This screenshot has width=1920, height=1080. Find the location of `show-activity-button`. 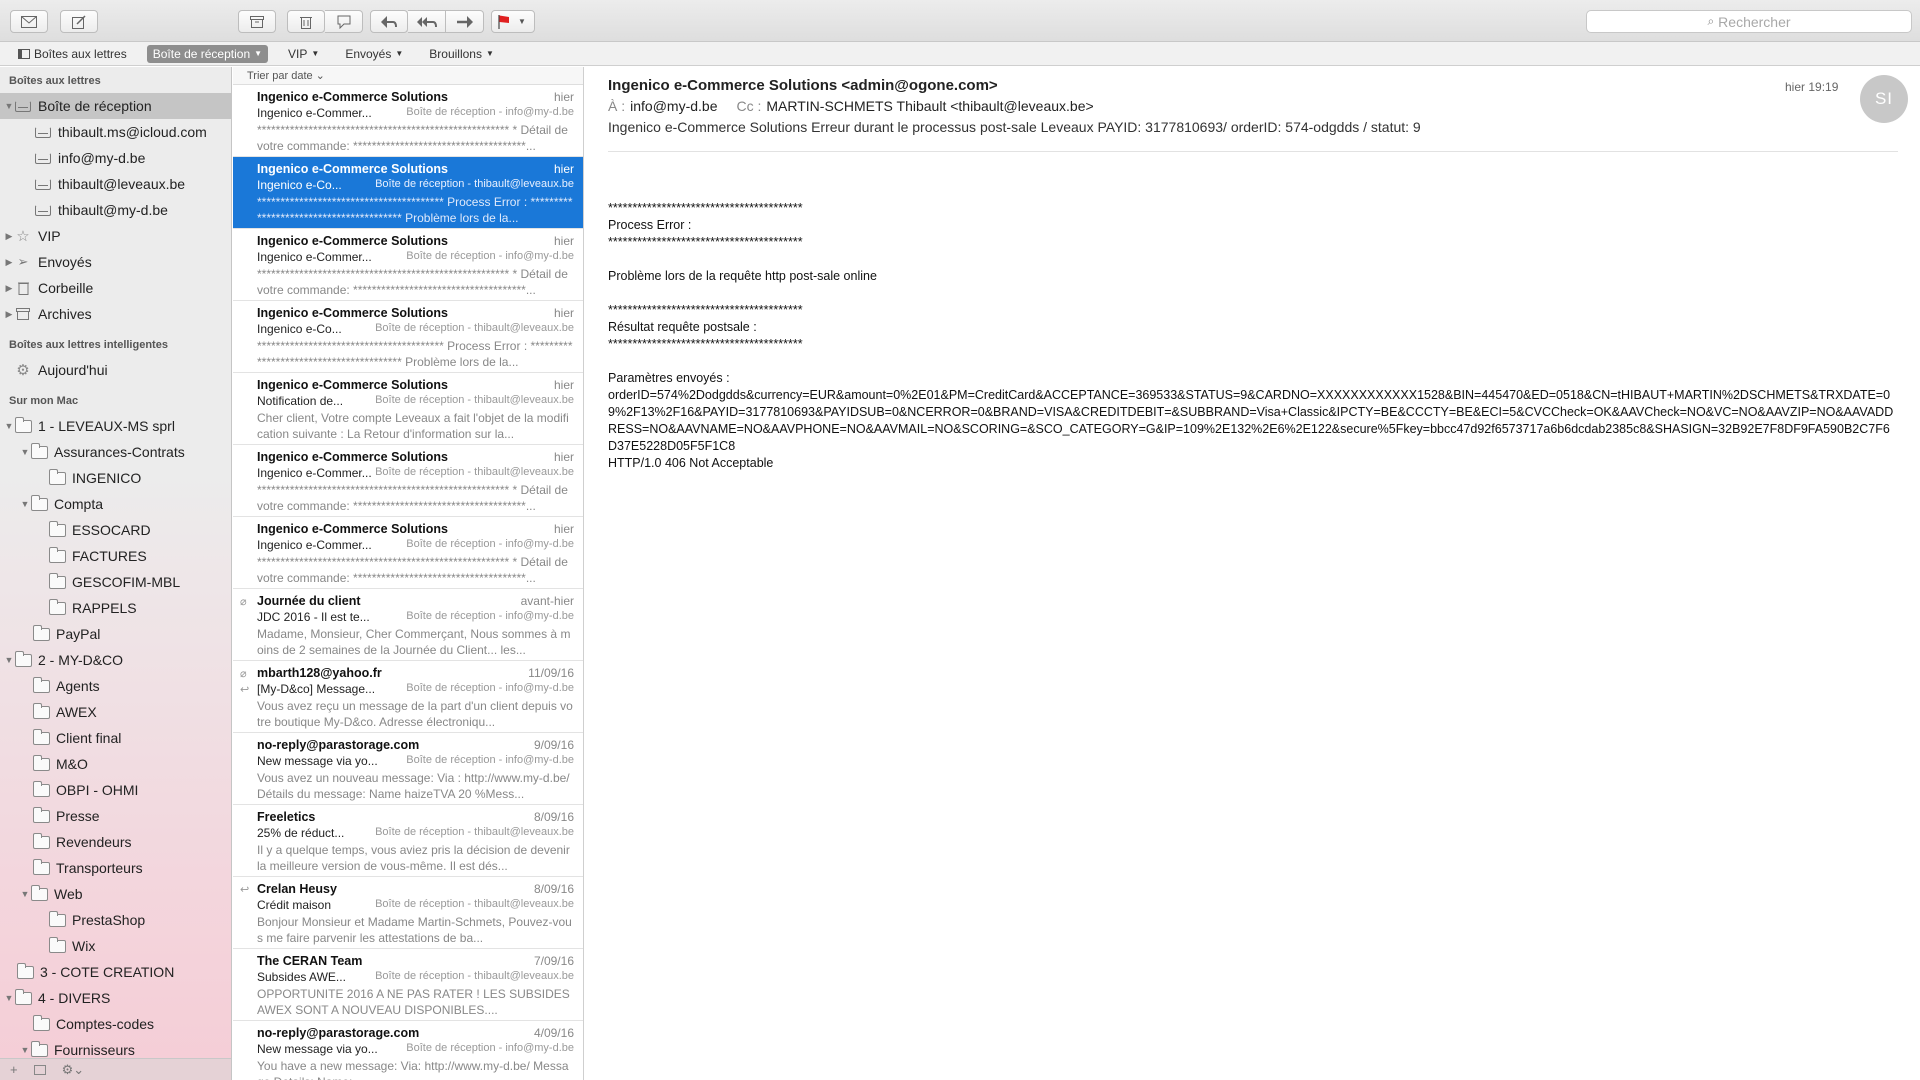

show-activity-button is located at coordinates (39, 1069).